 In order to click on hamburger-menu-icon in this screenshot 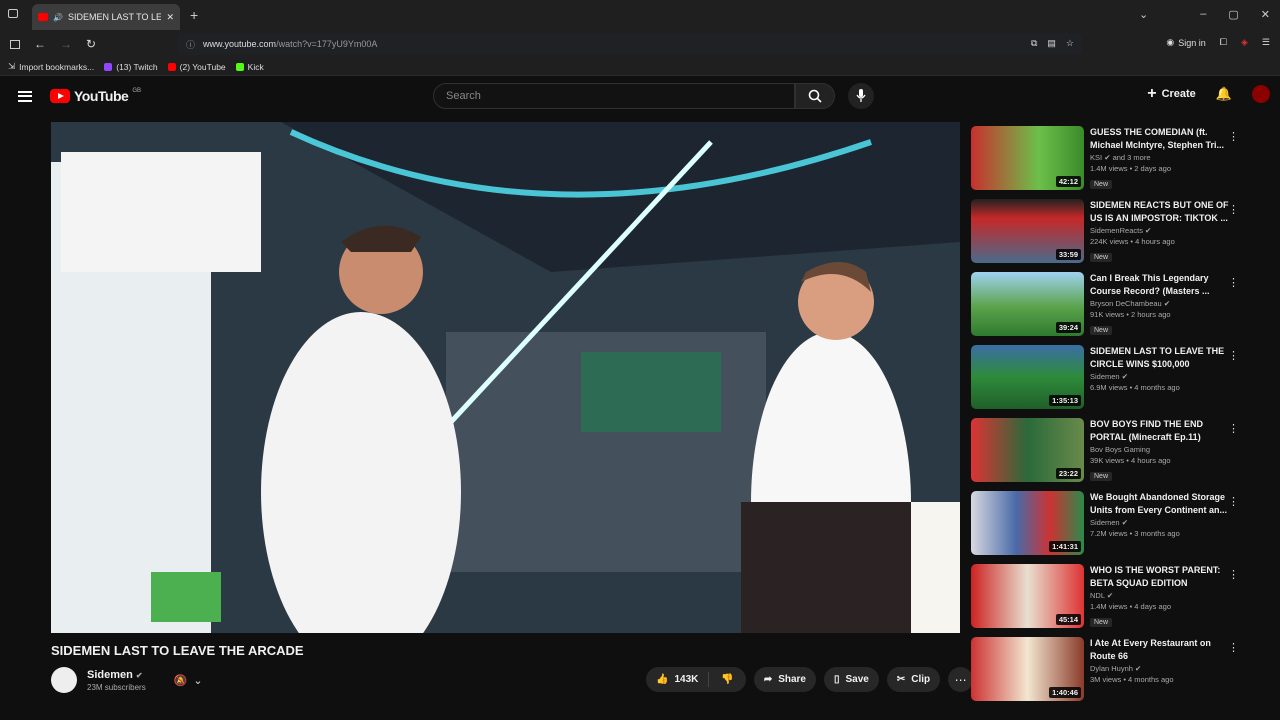, I will do `click(25, 96)`.